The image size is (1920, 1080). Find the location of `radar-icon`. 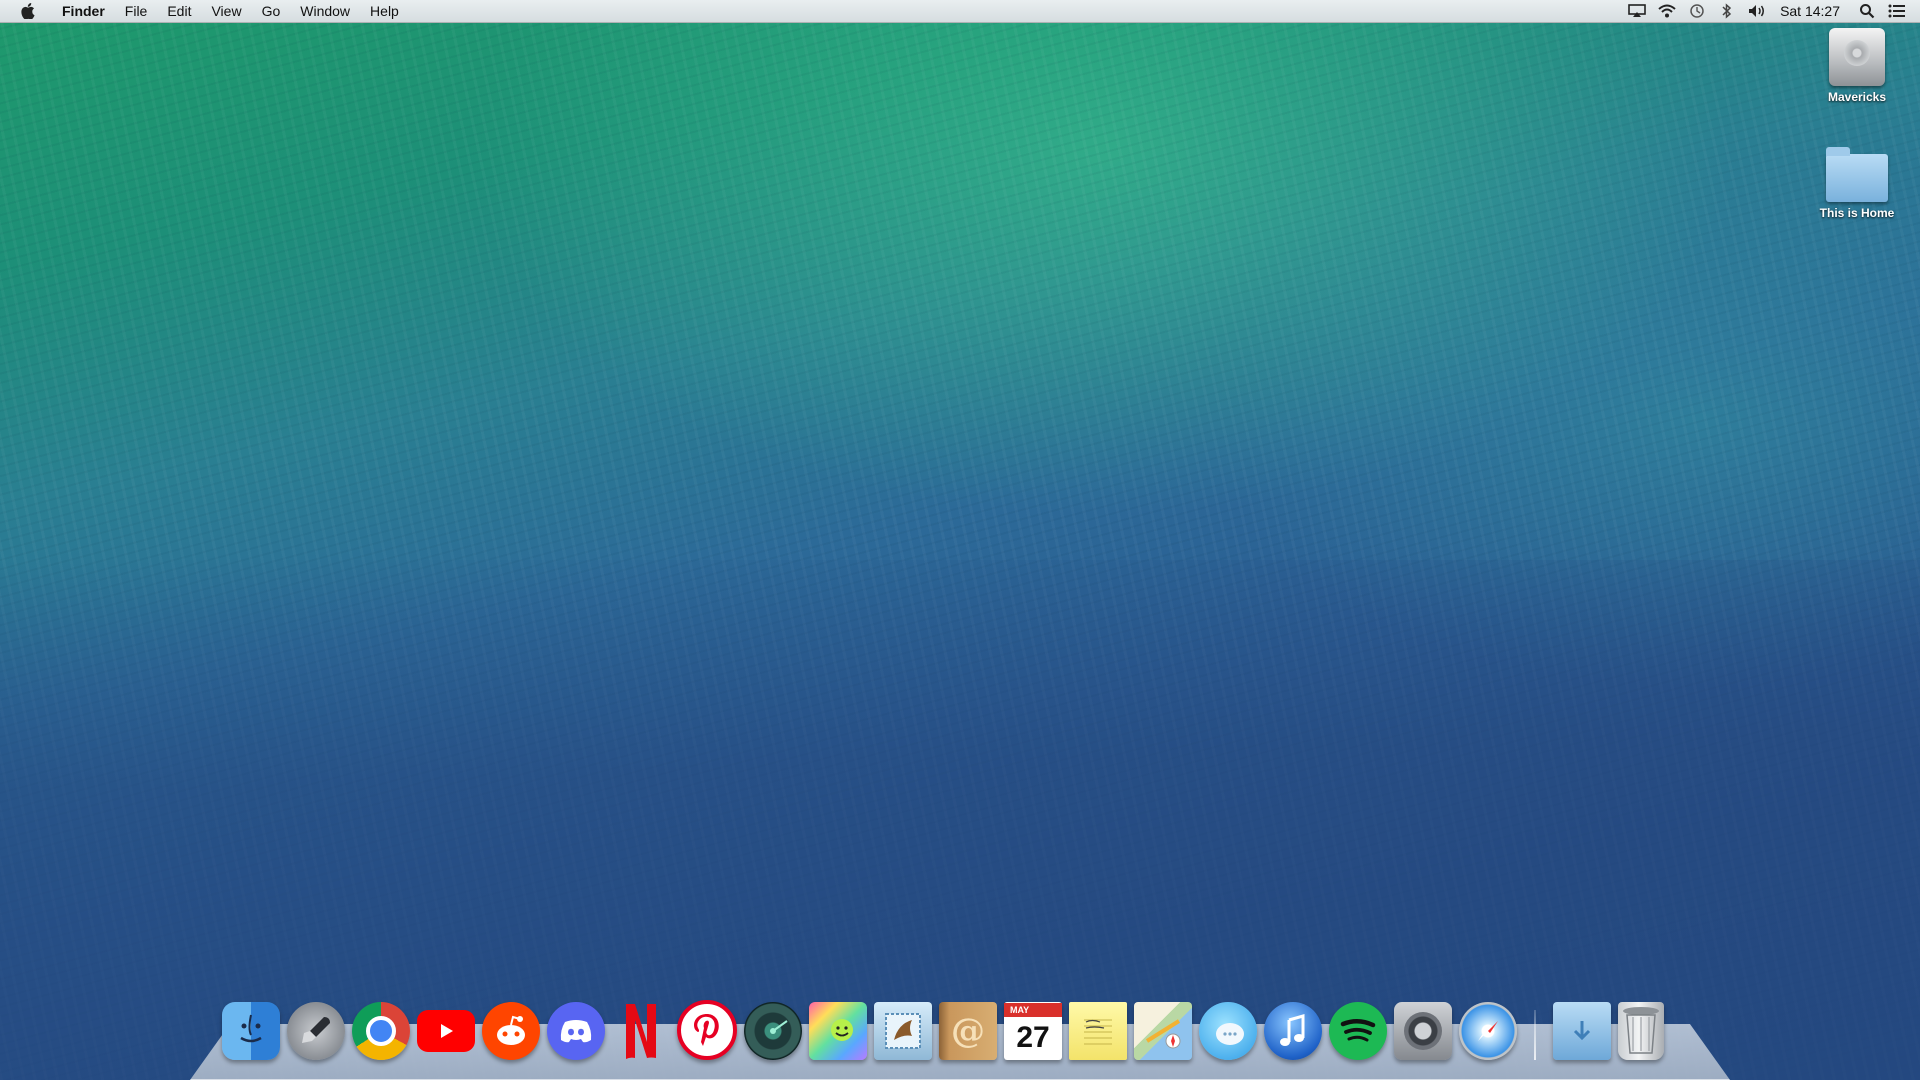

radar-icon is located at coordinates (773, 1031).